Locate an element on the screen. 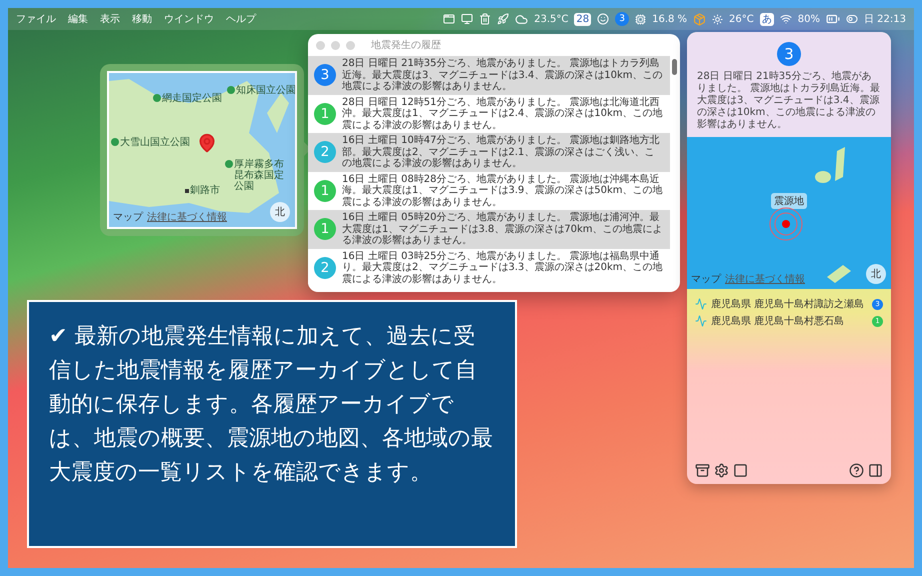  help-icon is located at coordinates (856, 470).